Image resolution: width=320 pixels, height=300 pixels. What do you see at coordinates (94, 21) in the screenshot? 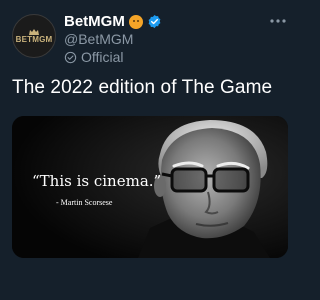
I see `display-name: BetMGM` at bounding box center [94, 21].